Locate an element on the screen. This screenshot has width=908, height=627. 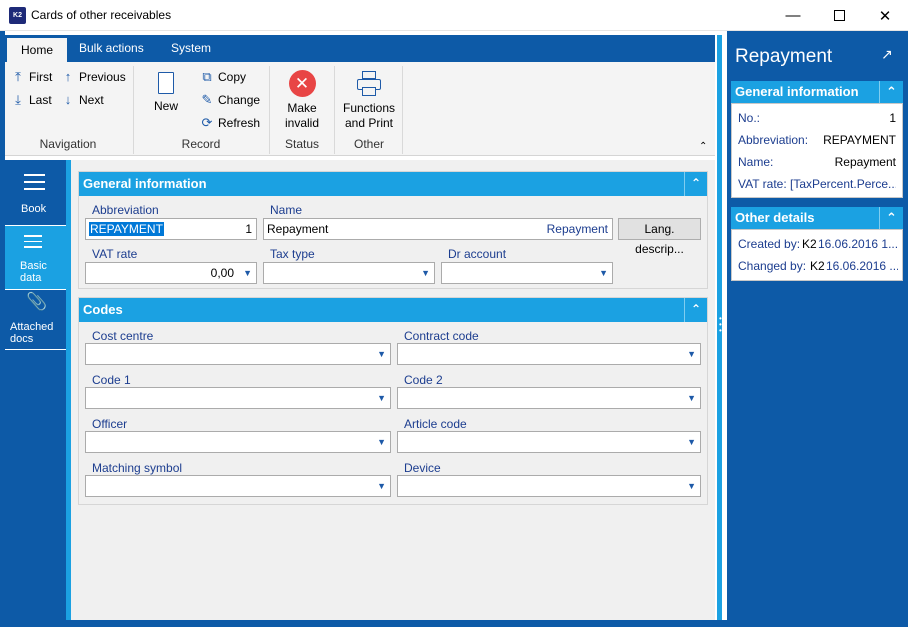
list-icon is located at coordinates (33, 241).